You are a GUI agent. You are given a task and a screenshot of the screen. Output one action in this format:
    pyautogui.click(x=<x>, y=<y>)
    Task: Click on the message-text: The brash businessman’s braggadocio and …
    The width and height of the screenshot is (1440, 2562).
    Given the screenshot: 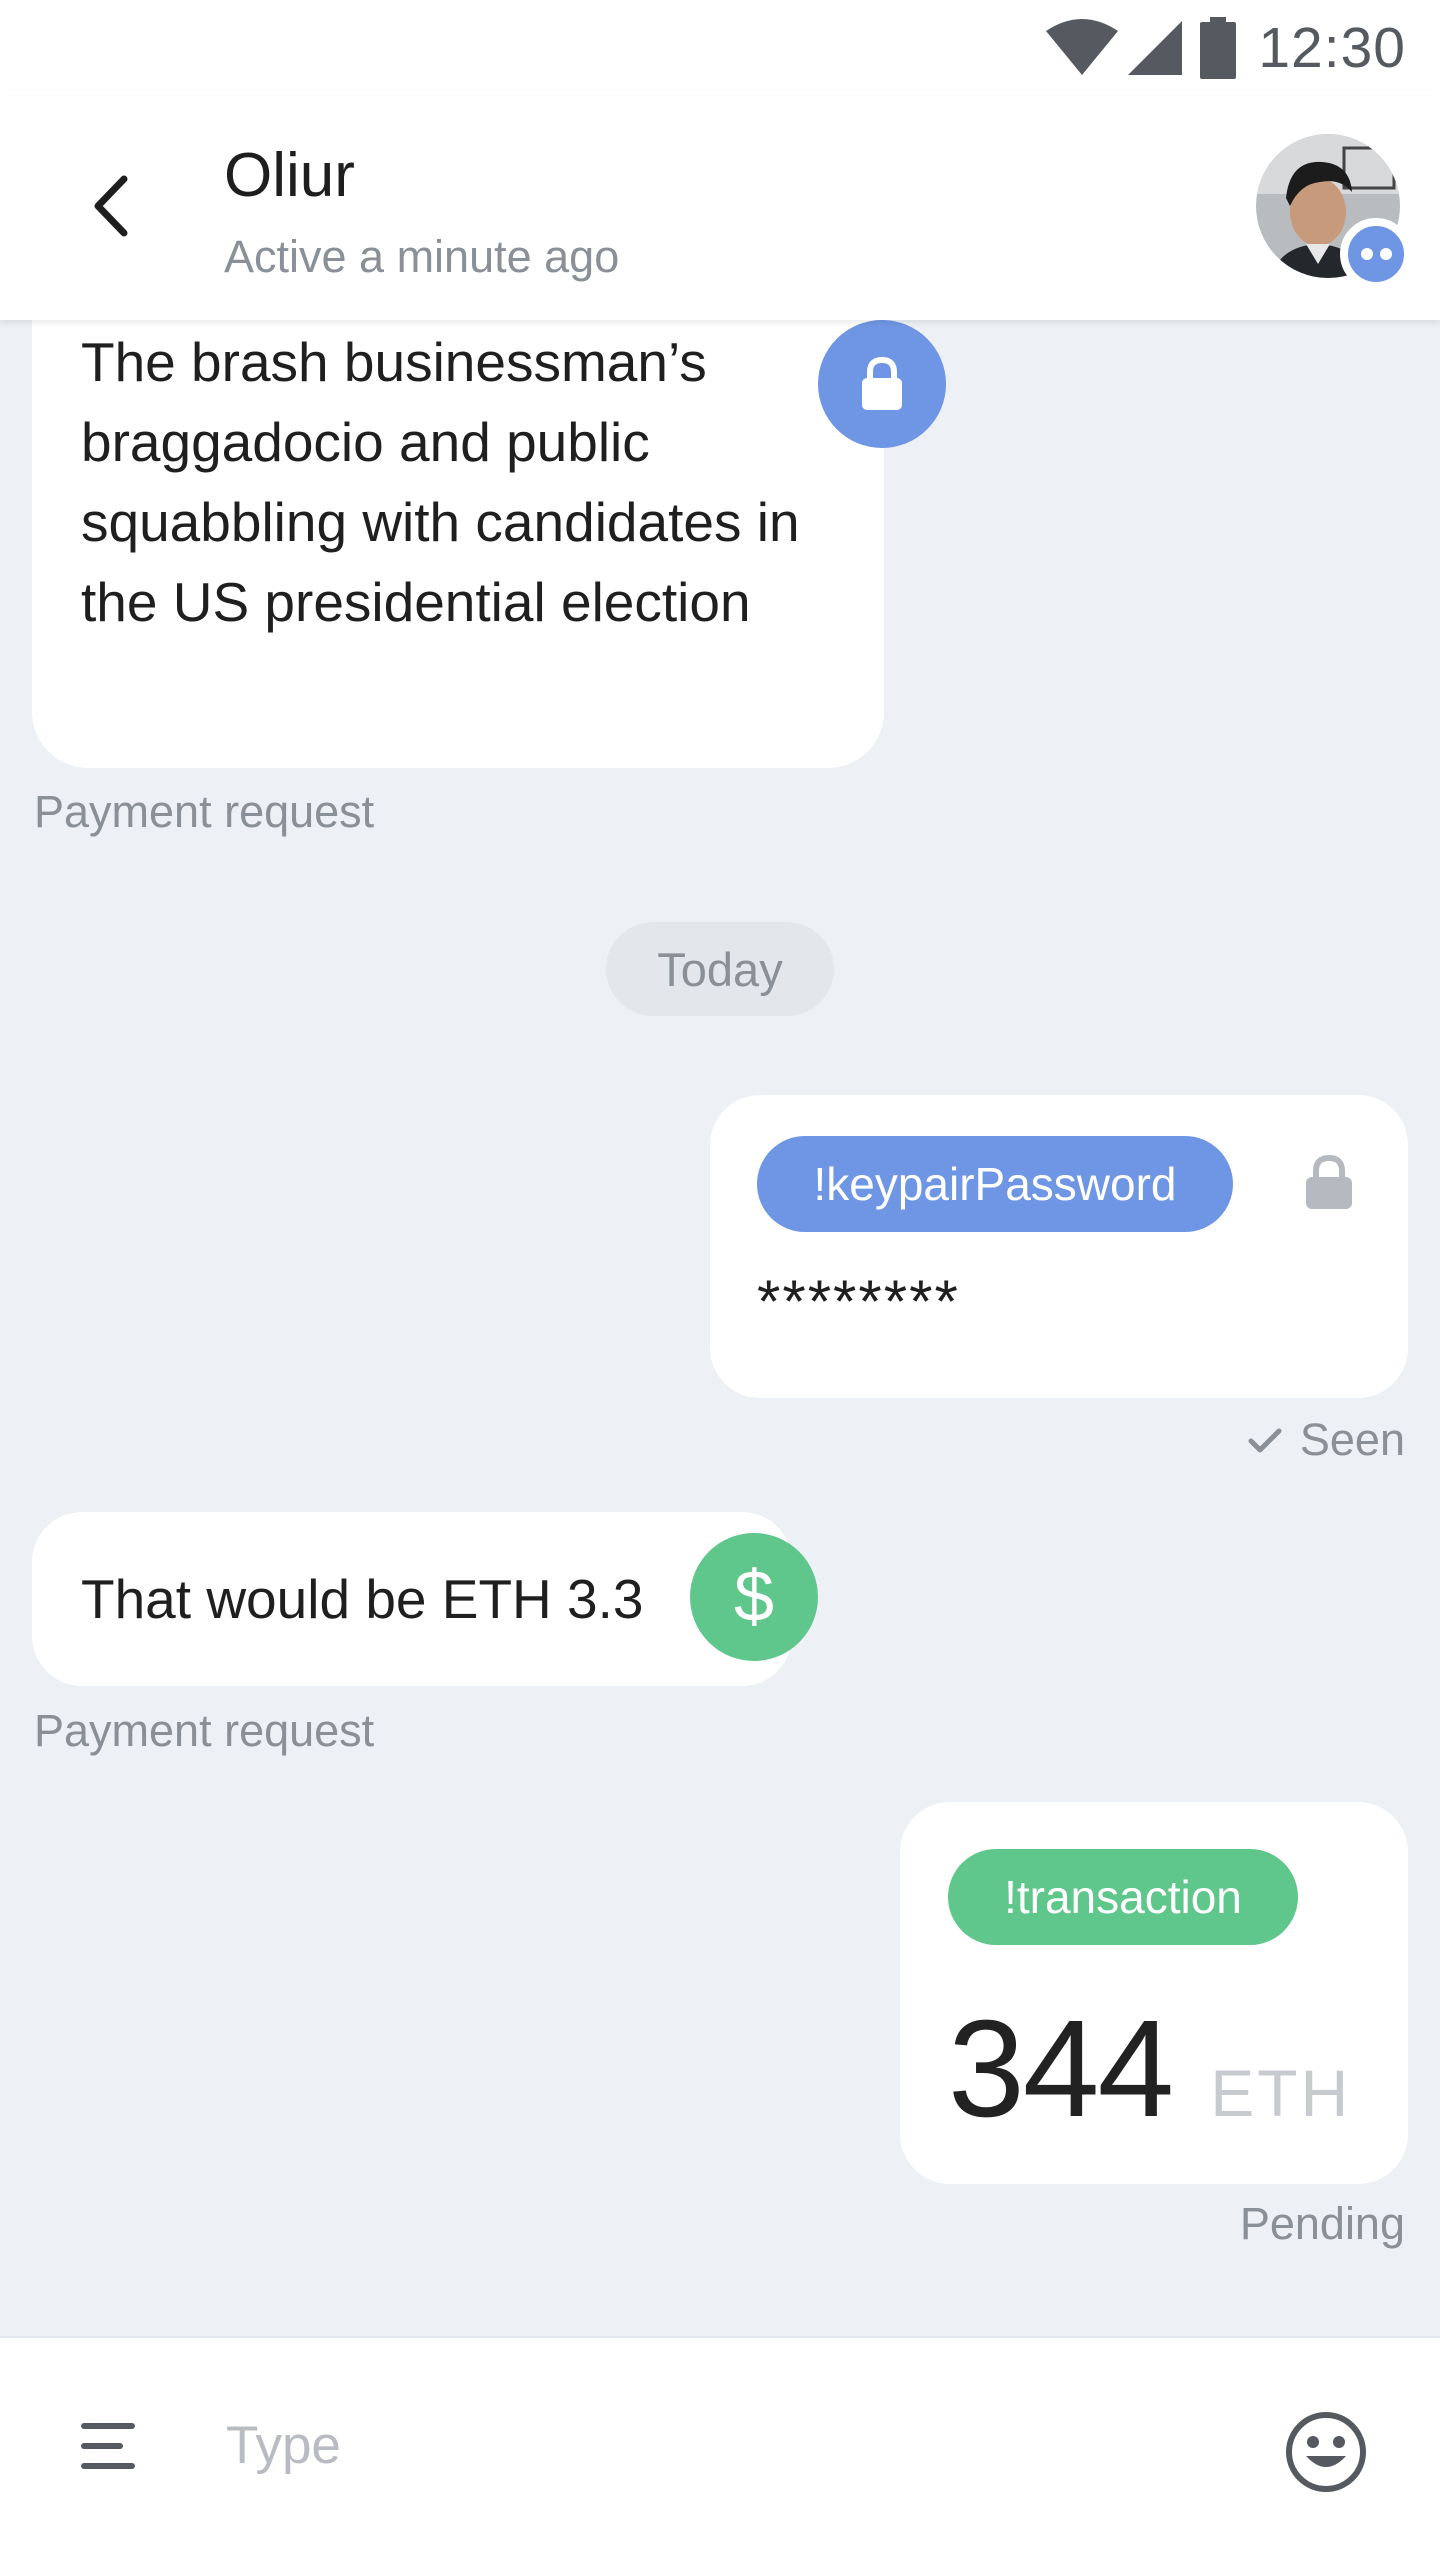 What is the action you would take?
    pyautogui.click(x=440, y=482)
    